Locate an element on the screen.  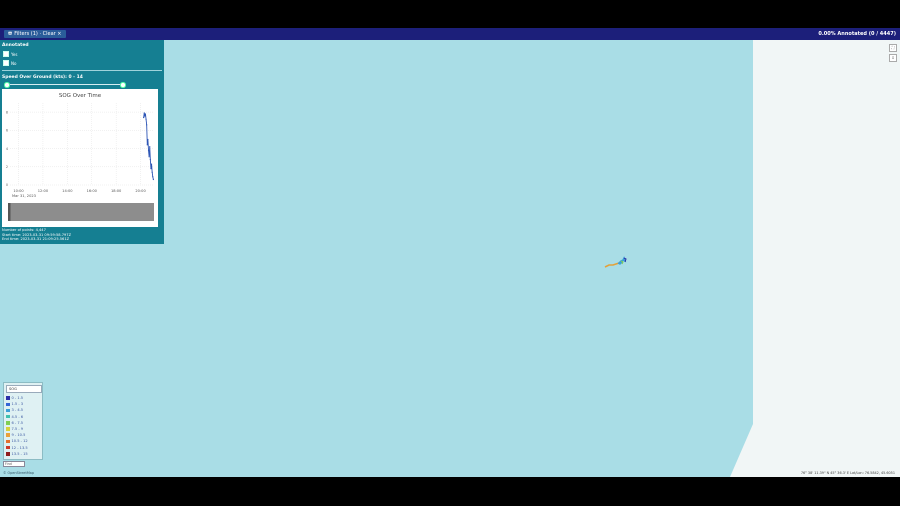
x-tick-label: 12:00 is located at coordinates (43, 191).